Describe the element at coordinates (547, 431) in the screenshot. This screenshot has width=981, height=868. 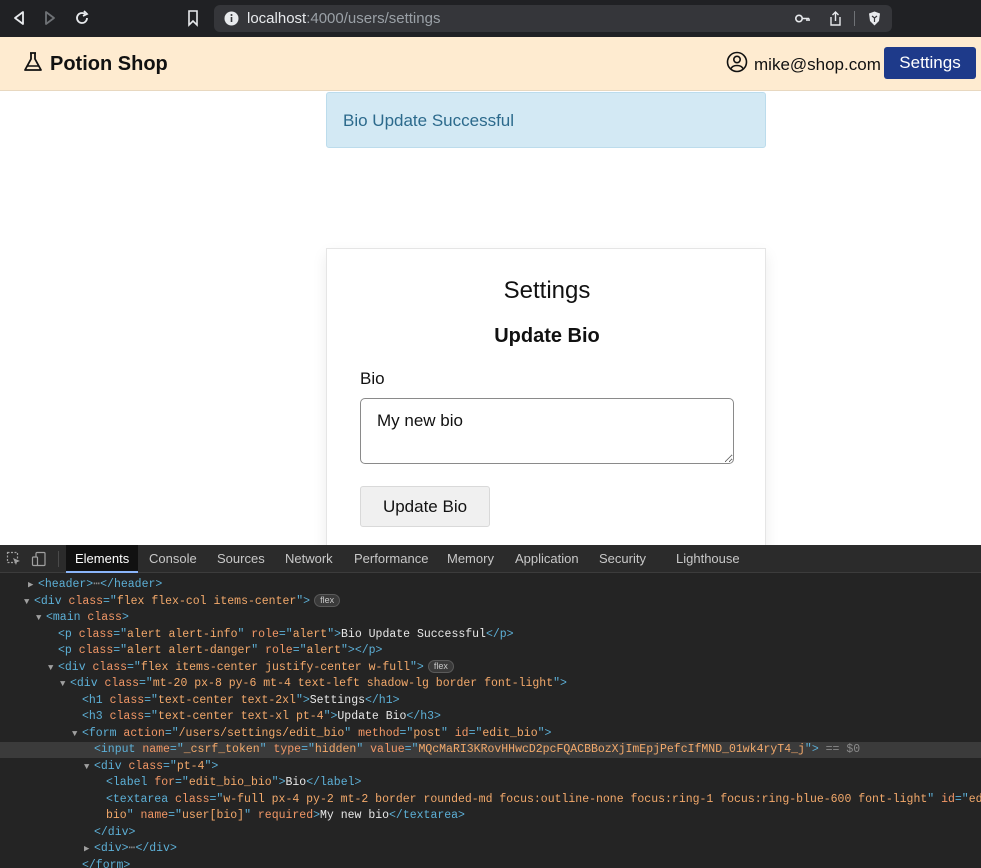
I see `bio-textarea: My new bio` at that location.